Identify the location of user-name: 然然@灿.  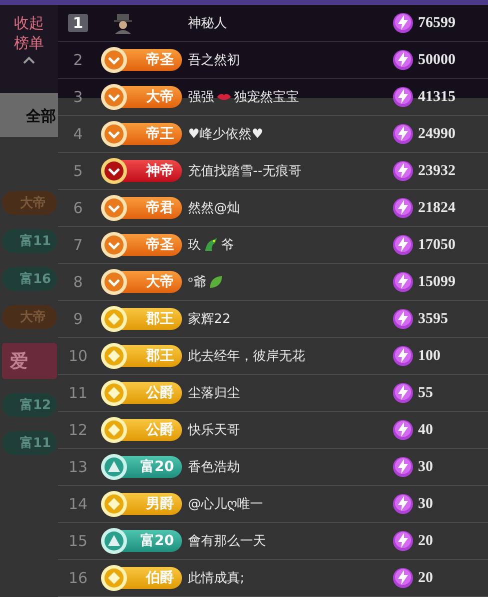
(214, 208).